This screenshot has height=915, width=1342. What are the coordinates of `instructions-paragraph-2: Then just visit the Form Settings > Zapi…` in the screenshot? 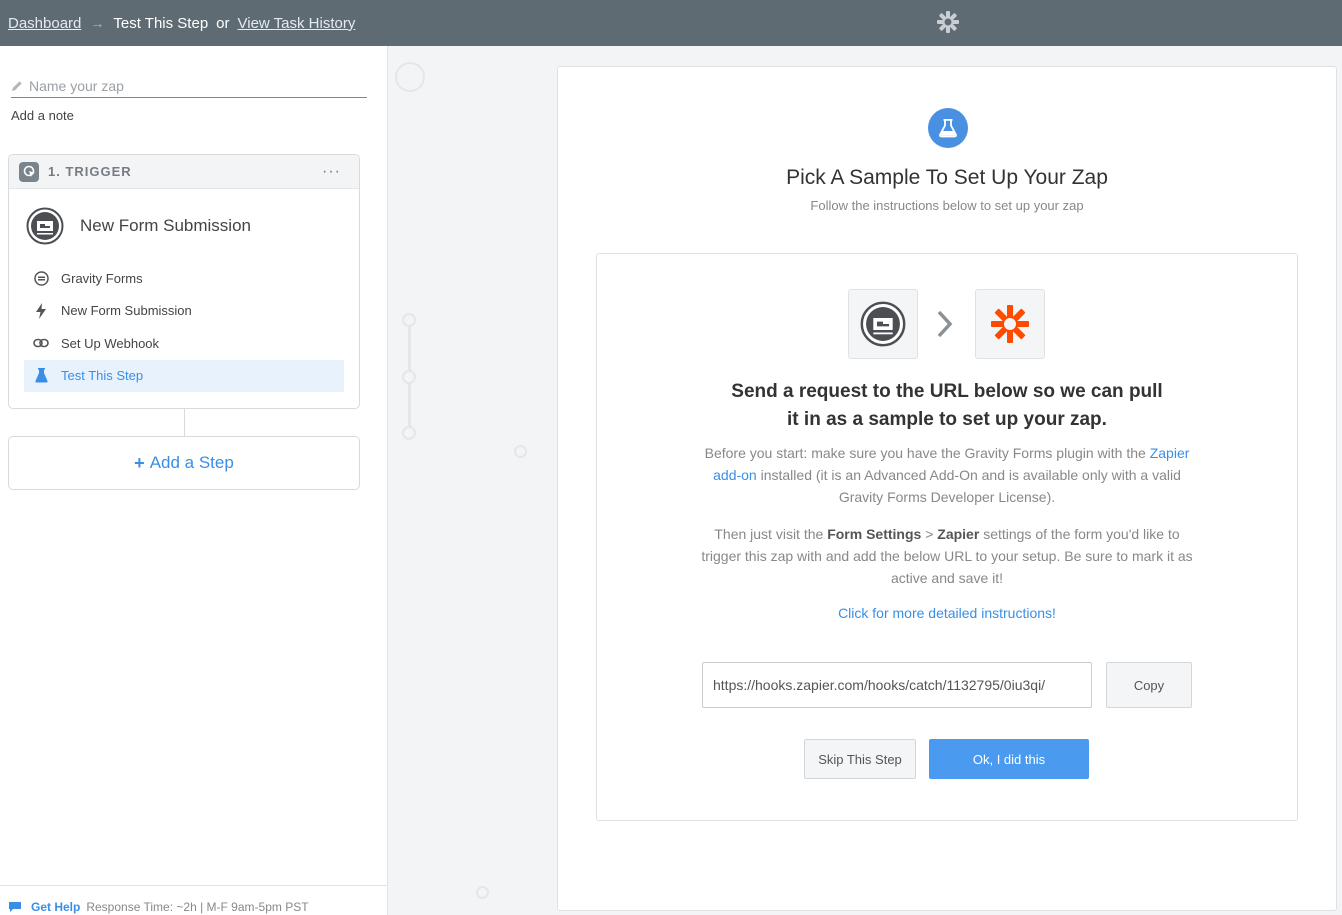 It's located at (947, 556).